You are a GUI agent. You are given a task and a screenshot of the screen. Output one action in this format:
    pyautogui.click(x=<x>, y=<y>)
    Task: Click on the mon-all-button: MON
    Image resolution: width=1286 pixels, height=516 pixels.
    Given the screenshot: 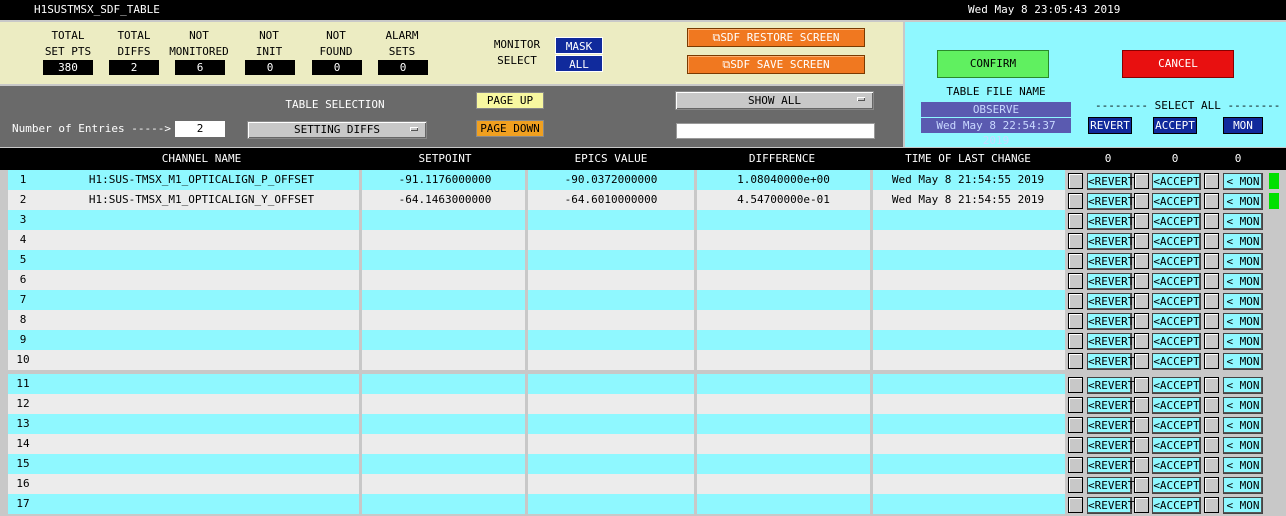 What is the action you would take?
    pyautogui.click(x=1243, y=125)
    